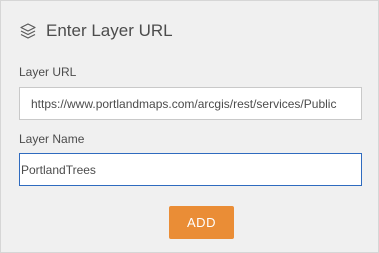  Describe the element at coordinates (190, 103) in the screenshot. I see `layer-url-input` at that location.